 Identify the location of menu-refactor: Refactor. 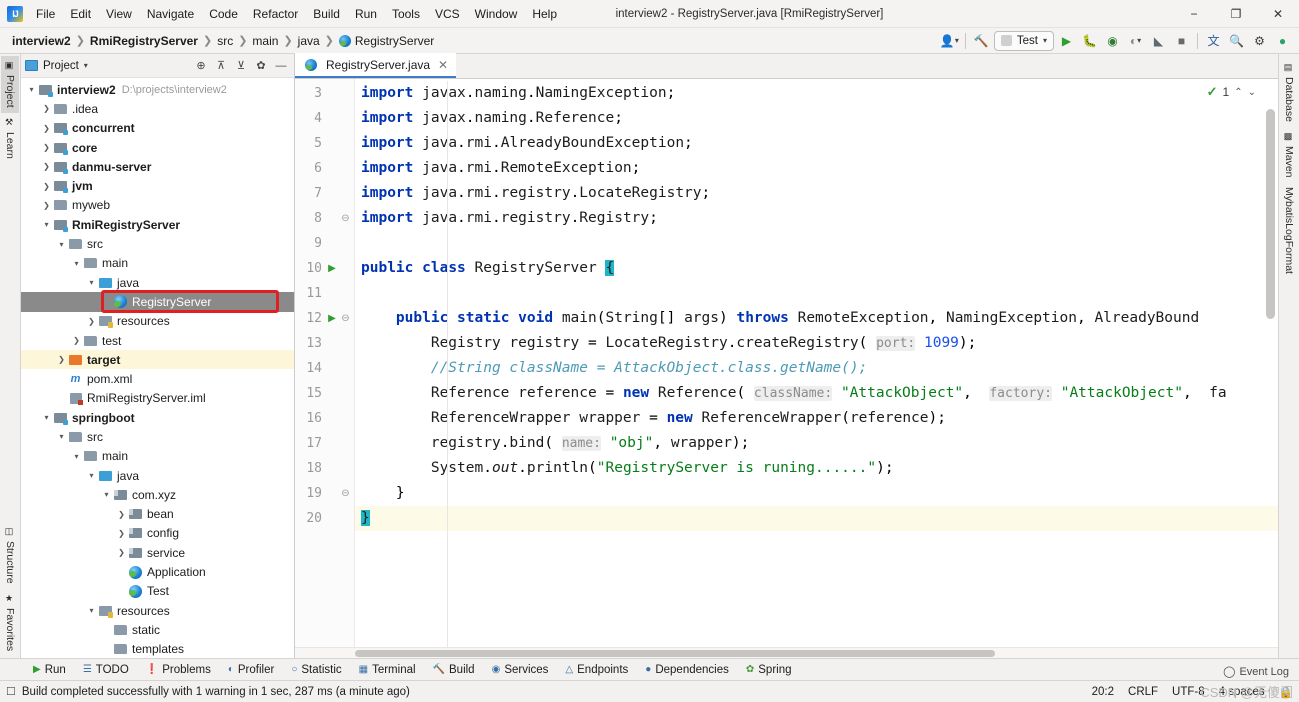
(275, 14).